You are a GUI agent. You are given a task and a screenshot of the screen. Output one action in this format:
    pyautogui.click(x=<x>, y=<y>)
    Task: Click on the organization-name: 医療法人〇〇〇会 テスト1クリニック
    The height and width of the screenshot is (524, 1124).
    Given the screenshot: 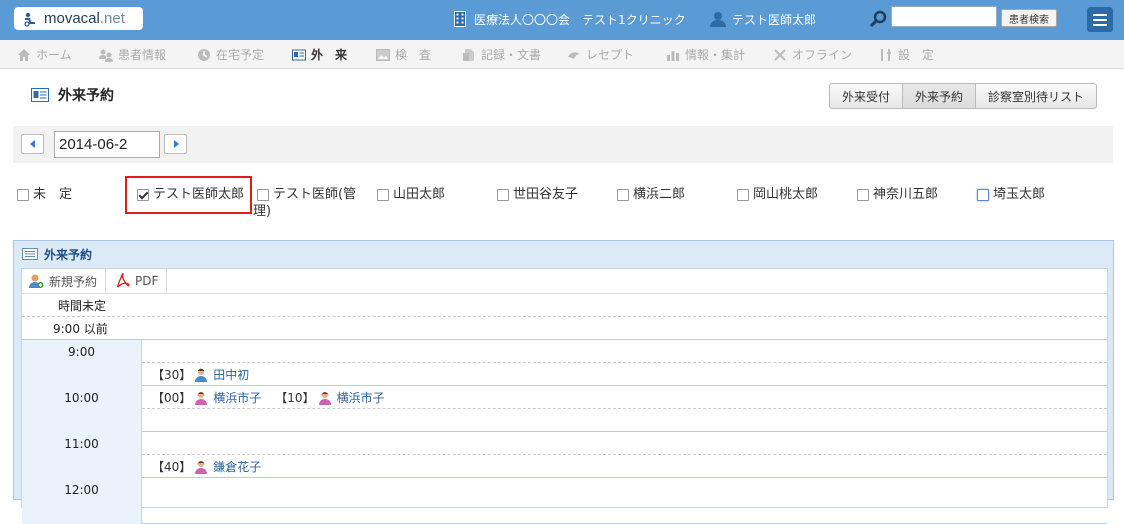 What is the action you would take?
    pyautogui.click(x=570, y=19)
    